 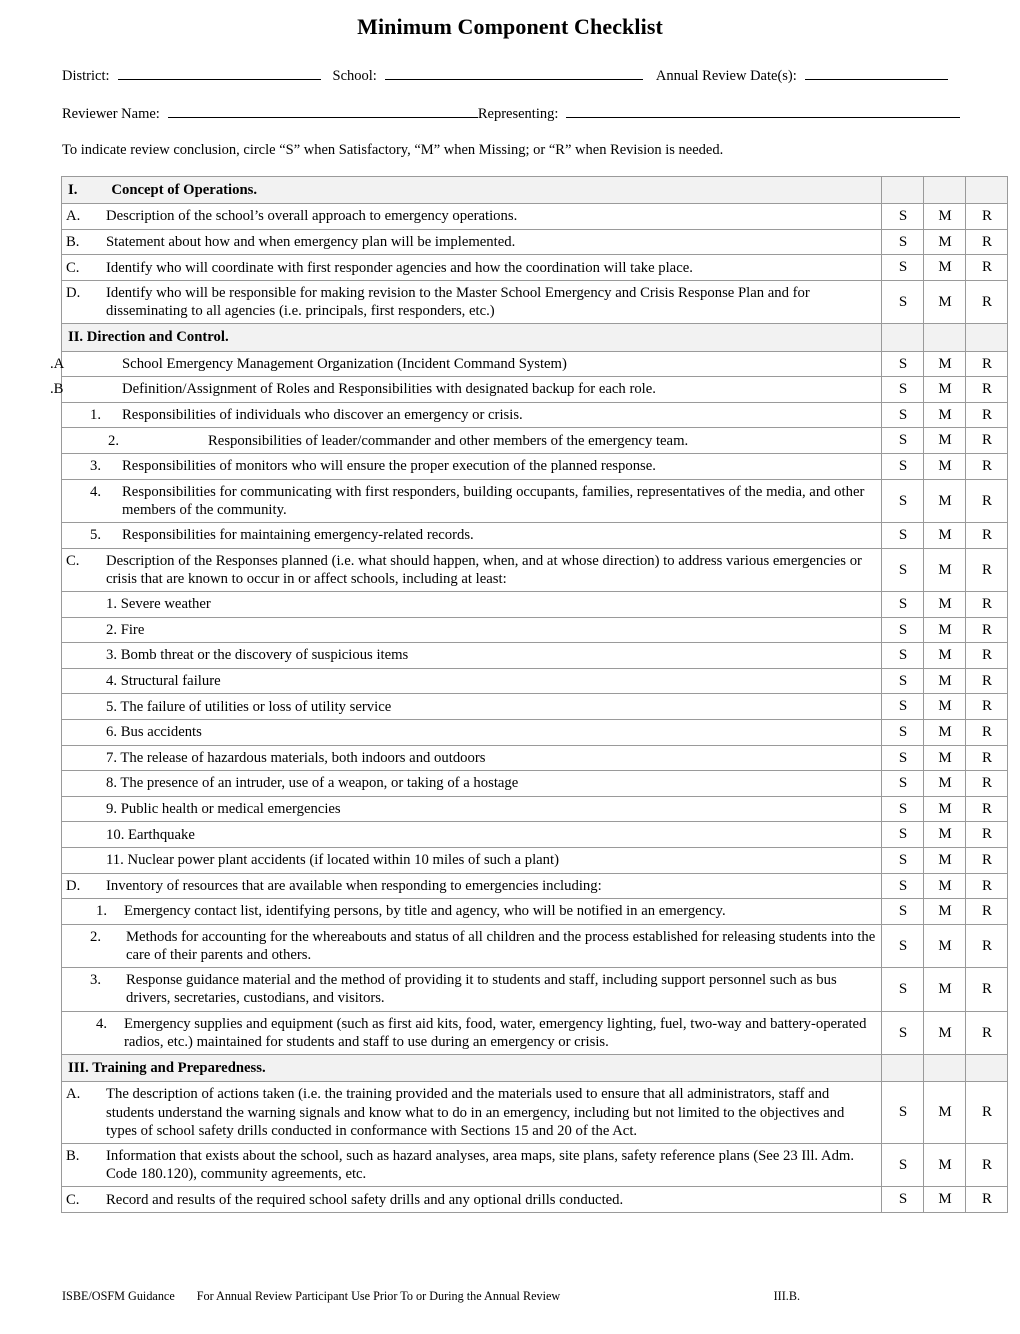 I want to click on representing-input, so click(x=763, y=111).